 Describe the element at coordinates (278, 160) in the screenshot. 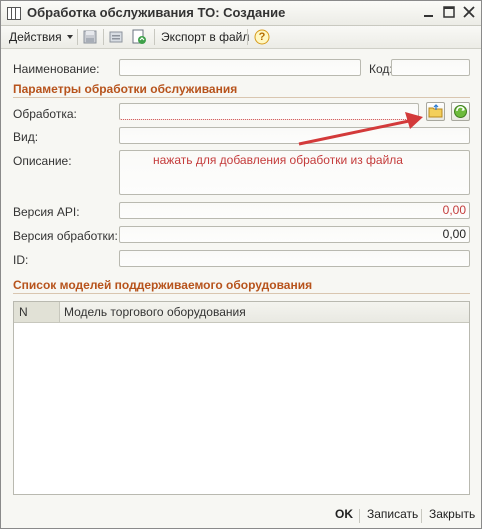

I see `annotation-text: нажать для добавления обработки из файла` at that location.